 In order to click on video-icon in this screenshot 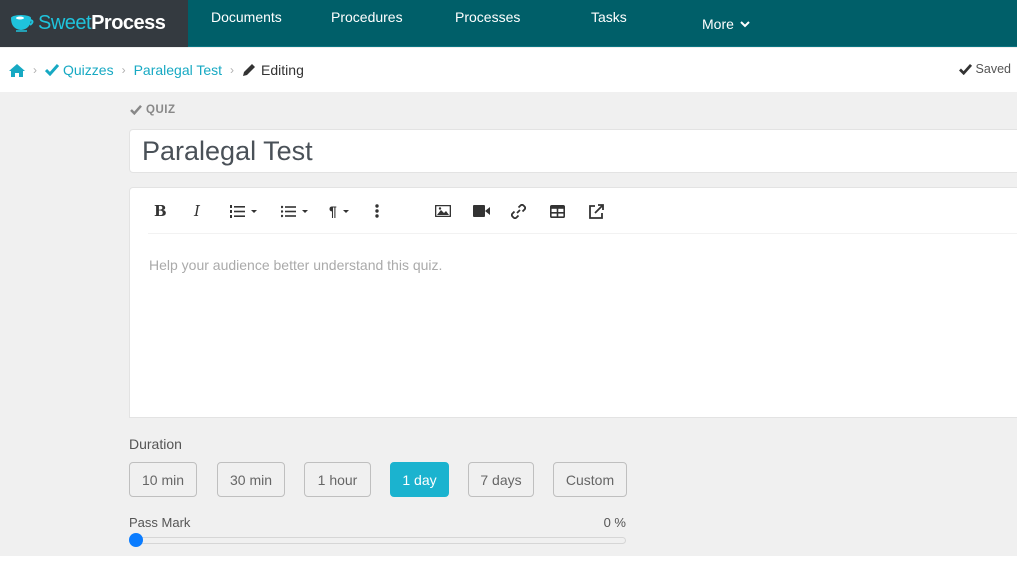, I will do `click(481, 211)`.